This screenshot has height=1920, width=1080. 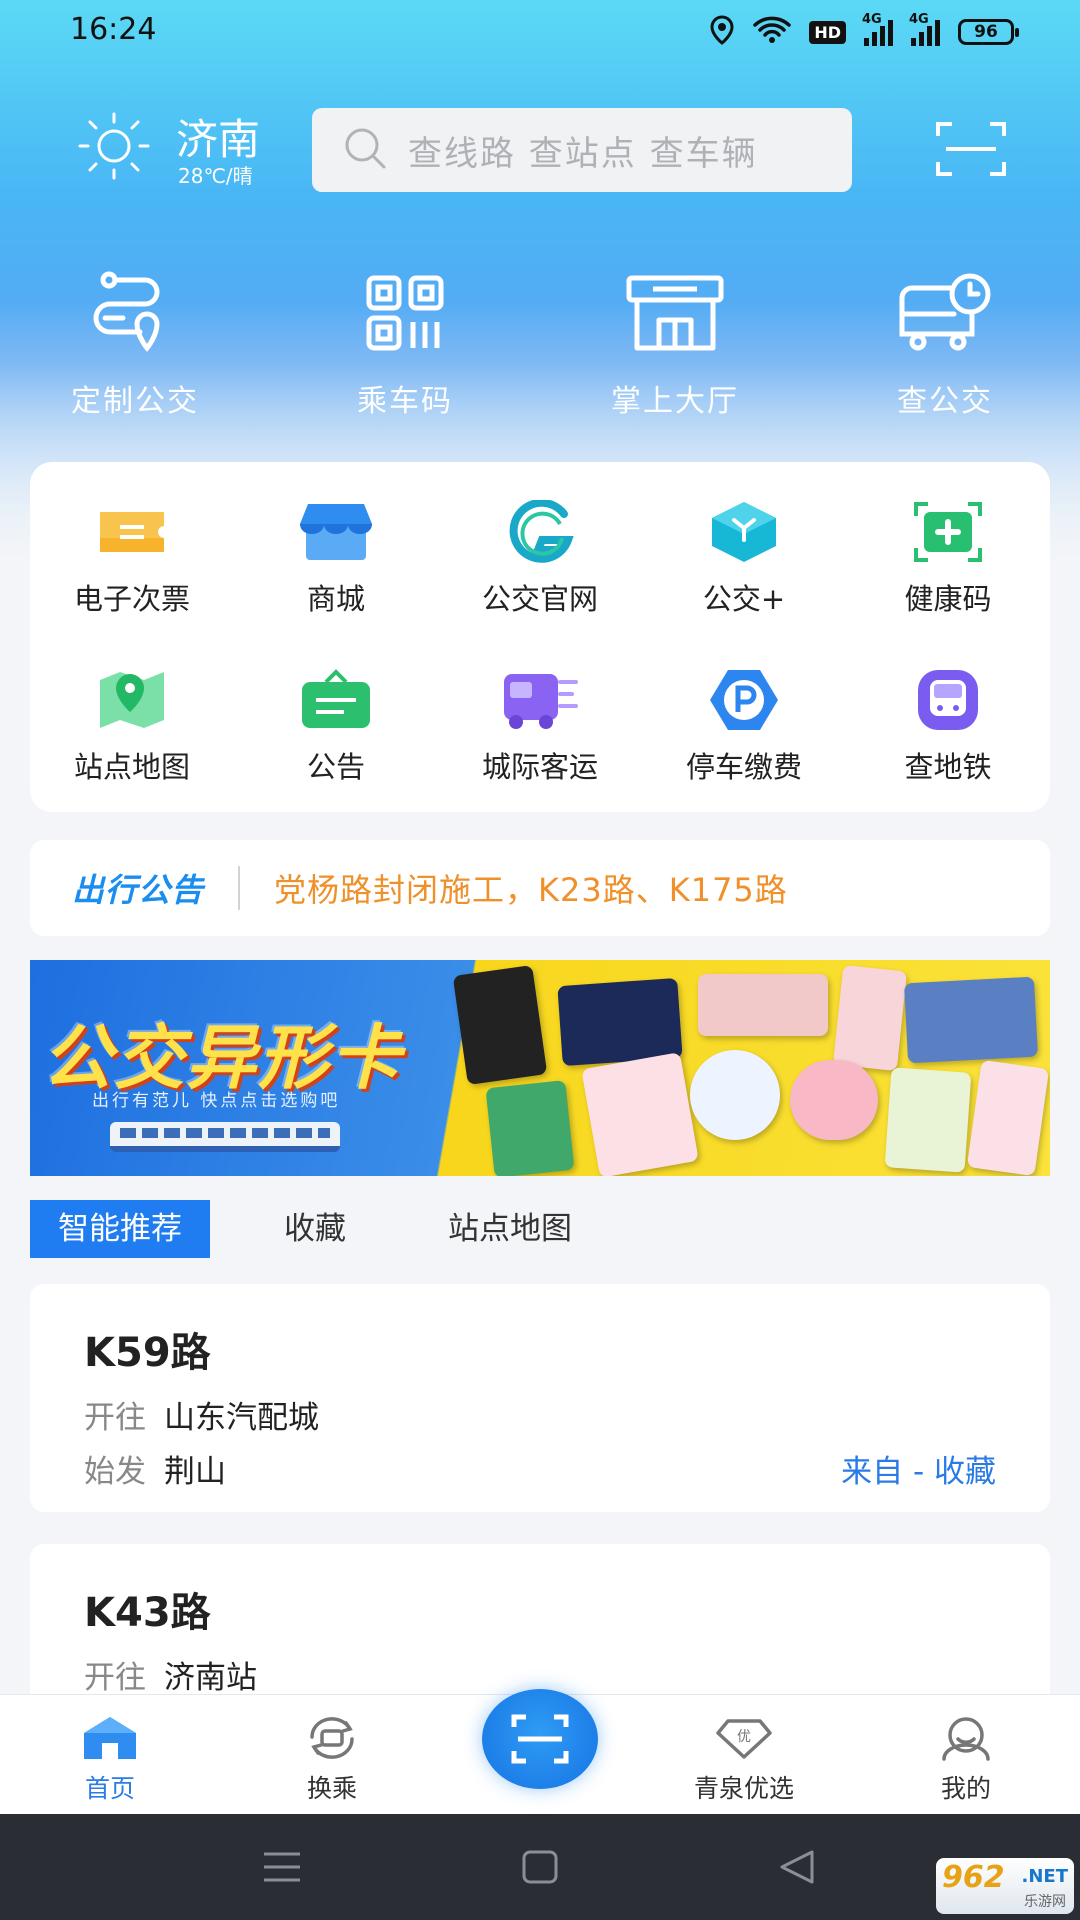 I want to click on network-type-label-2: 4G, so click(x=919, y=19).